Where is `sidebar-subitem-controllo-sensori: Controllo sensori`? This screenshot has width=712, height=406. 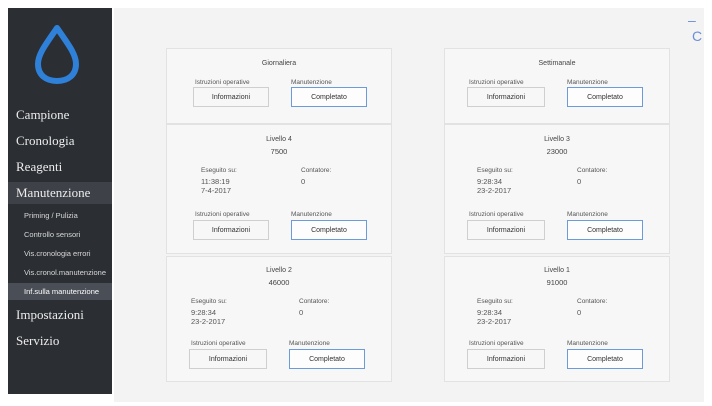 sidebar-subitem-controllo-sensori: Controllo sensori is located at coordinates (60, 234).